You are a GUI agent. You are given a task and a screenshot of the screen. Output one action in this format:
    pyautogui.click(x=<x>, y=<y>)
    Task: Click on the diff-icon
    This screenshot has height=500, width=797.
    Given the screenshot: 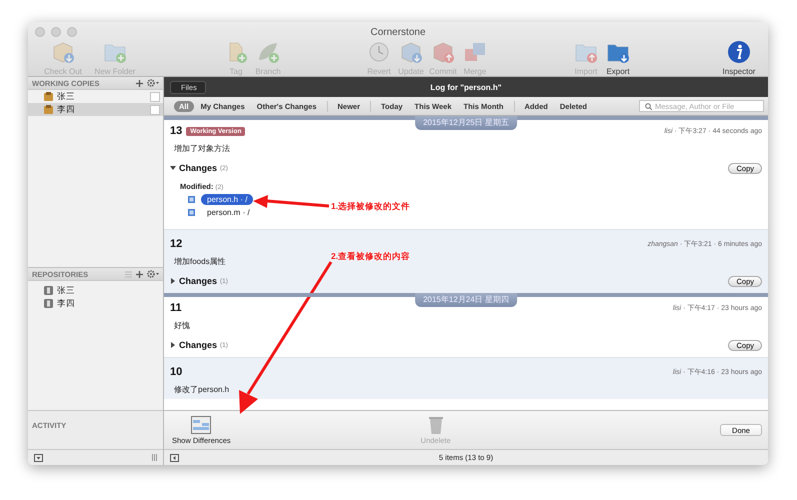 What is the action you would take?
    pyautogui.click(x=201, y=425)
    